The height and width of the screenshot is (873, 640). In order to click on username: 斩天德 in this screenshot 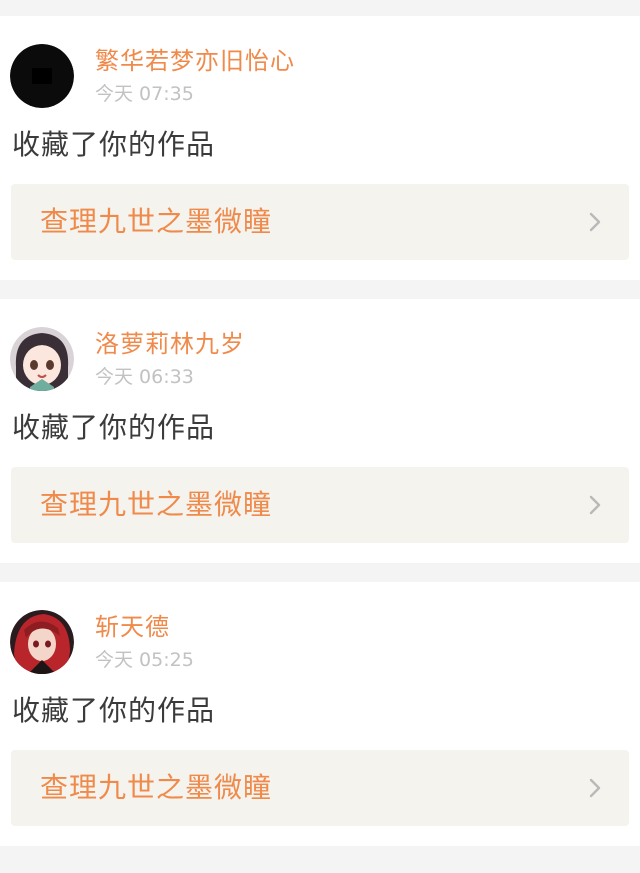, I will do `click(132, 627)`.